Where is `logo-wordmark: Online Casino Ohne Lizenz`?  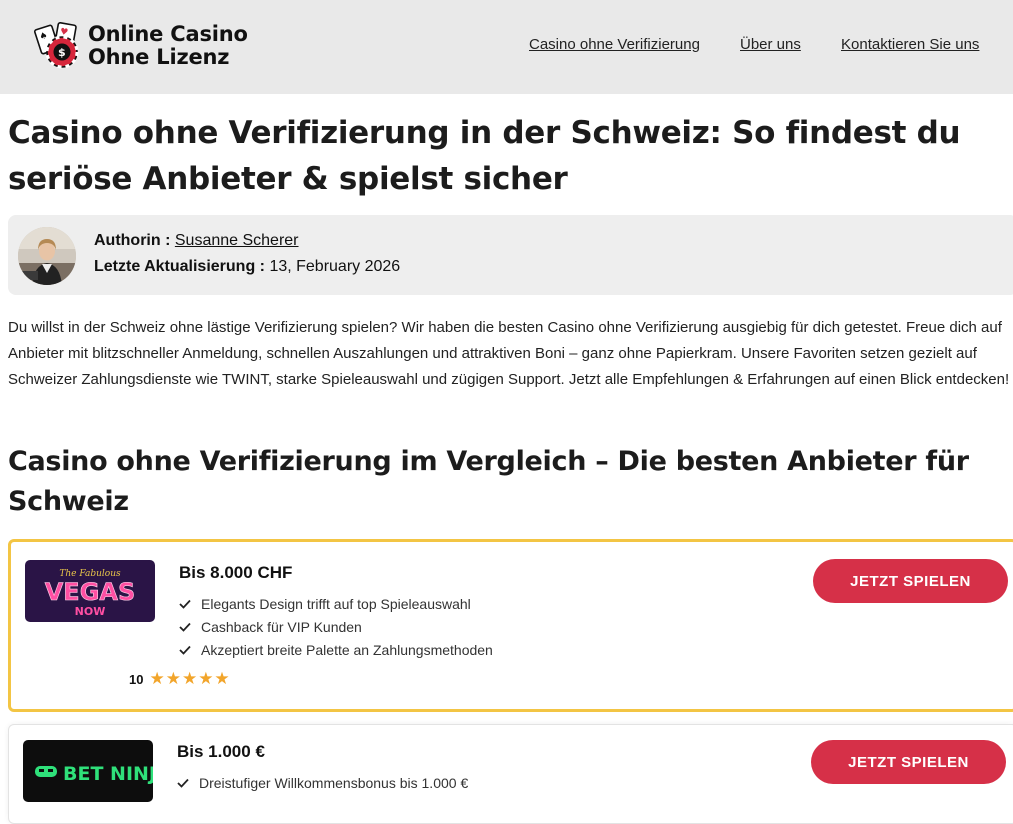 logo-wordmark: Online Casino Ohne Lizenz is located at coordinates (168, 46).